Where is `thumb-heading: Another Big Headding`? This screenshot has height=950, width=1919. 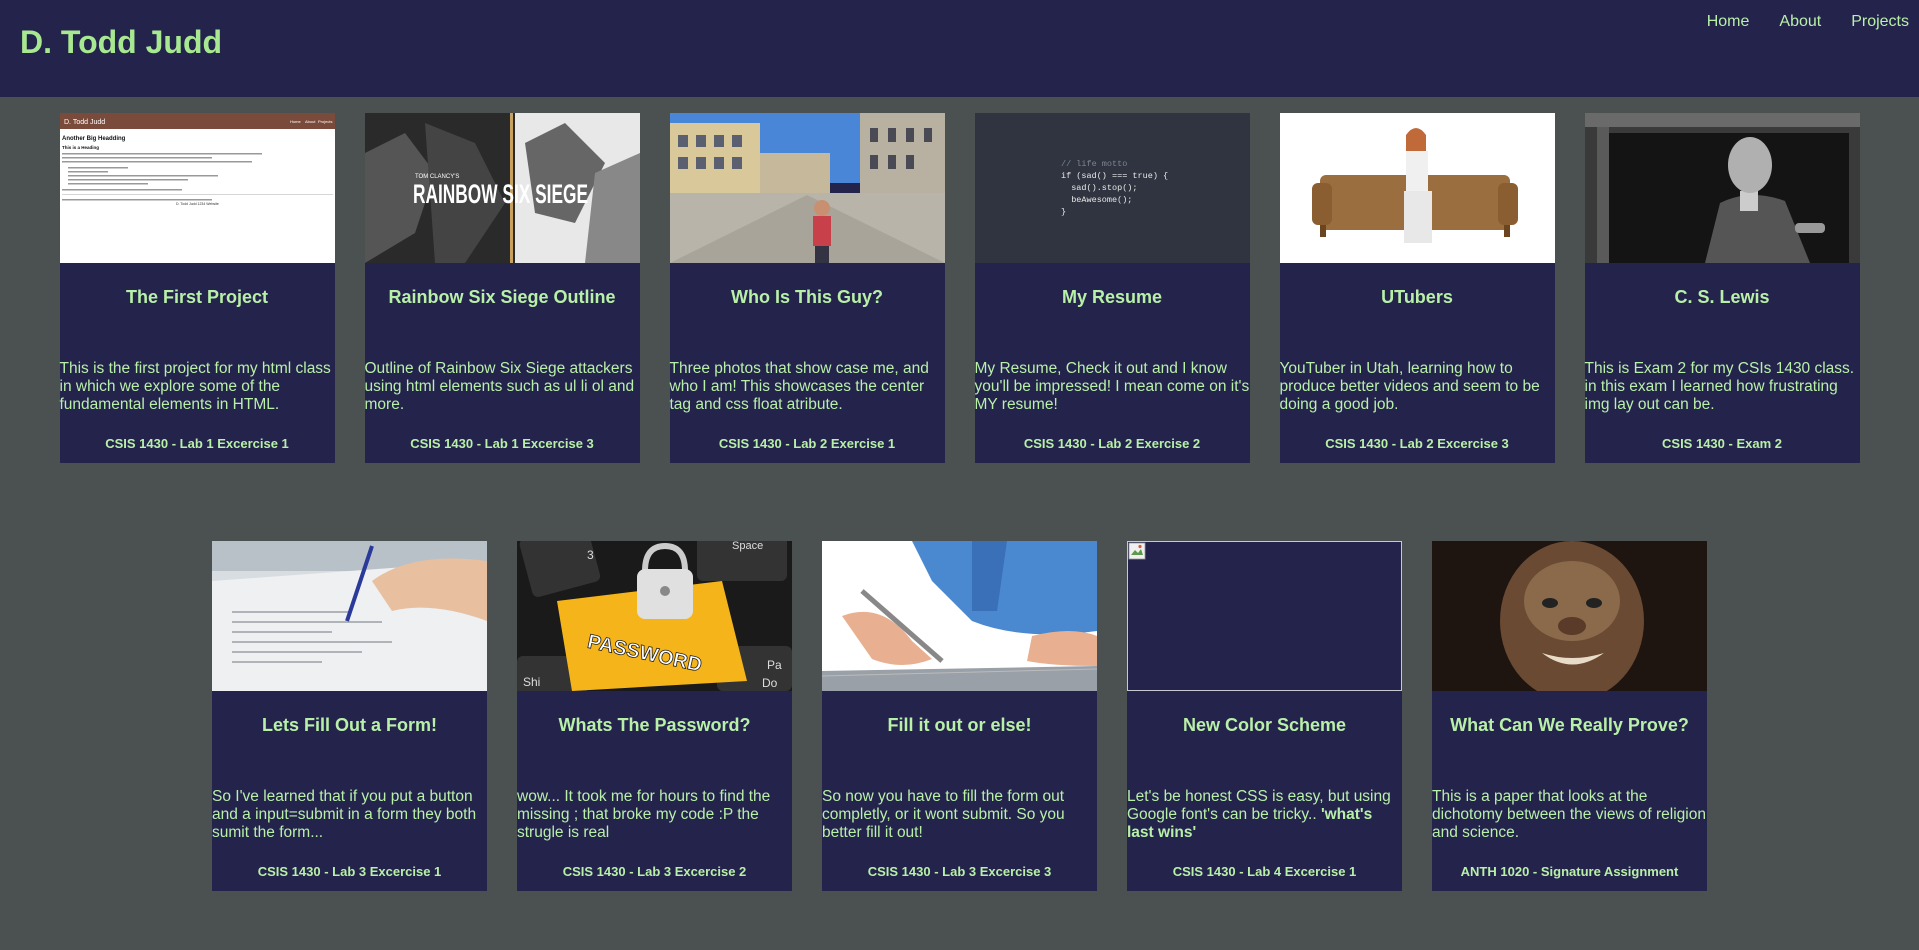 thumb-heading: Another Big Headding is located at coordinates (94, 139).